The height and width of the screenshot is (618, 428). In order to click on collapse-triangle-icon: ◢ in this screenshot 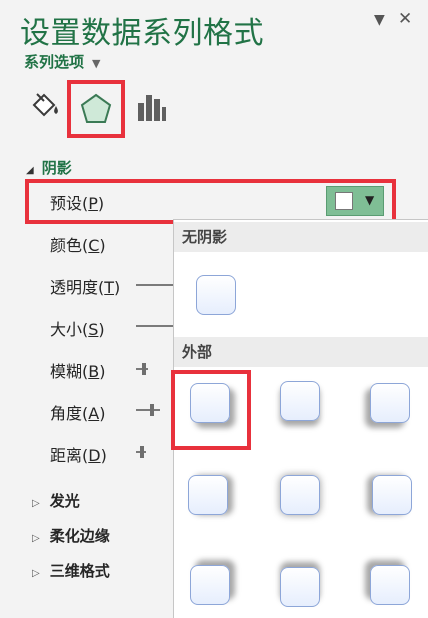, I will do `click(30, 170)`.